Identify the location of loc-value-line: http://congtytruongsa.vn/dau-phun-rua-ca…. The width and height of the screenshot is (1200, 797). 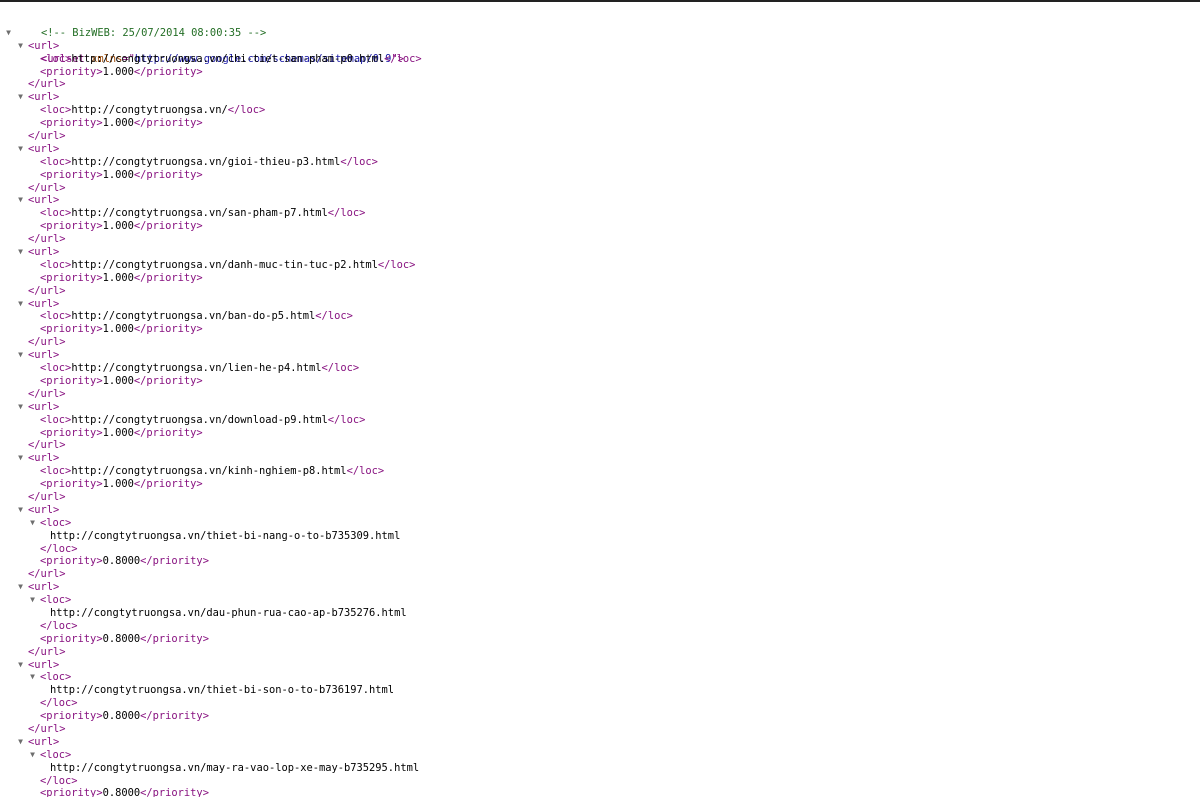
(600, 613).